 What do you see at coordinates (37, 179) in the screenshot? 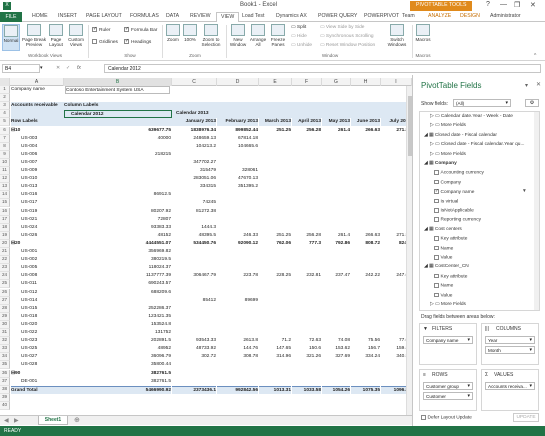
I see `customer-label: US-010` at bounding box center [37, 179].